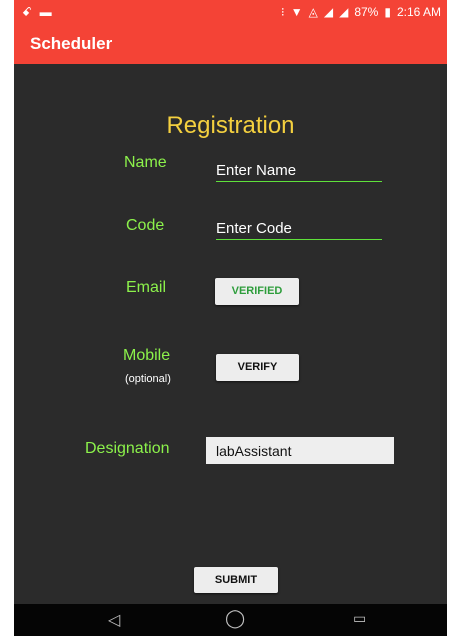 This screenshot has width=463, height=636. I want to click on name-field: Enter Name, so click(299, 172).